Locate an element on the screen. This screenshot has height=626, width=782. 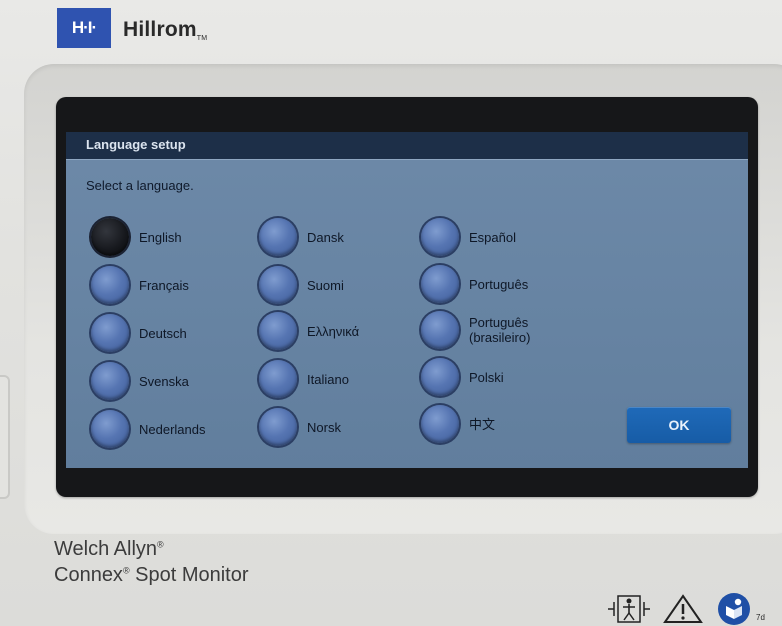
language-label: Dansk is located at coordinates (325, 237).